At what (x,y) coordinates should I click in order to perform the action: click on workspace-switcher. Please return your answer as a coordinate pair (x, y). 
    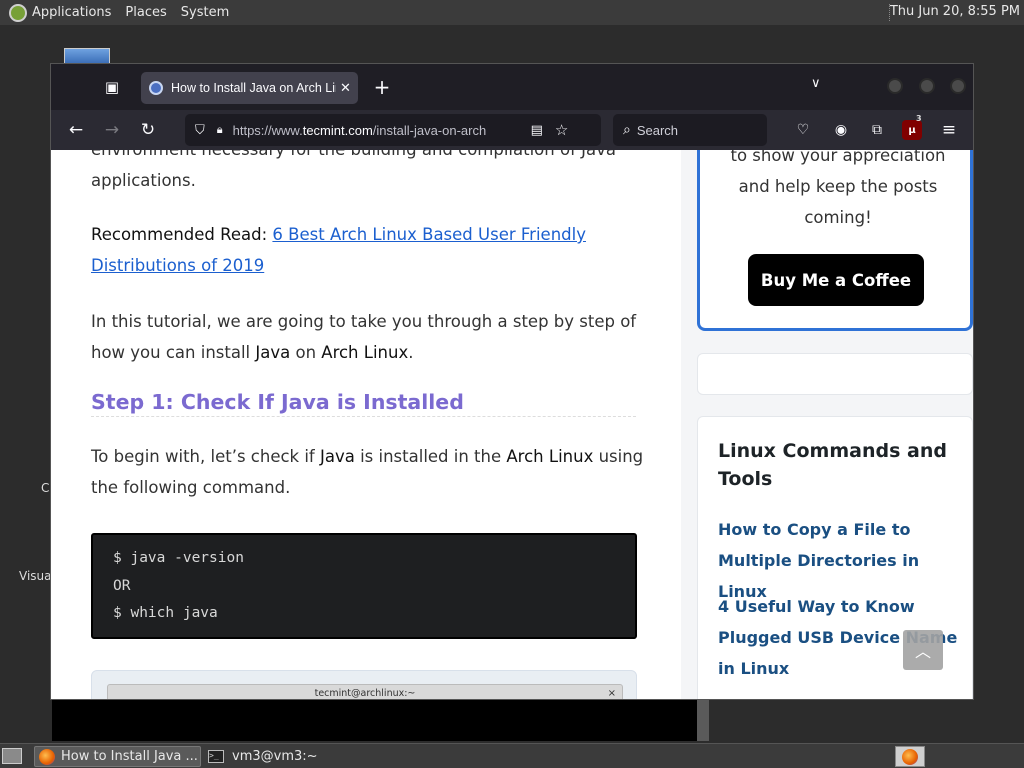
    Looking at the image, I should click on (910, 756).